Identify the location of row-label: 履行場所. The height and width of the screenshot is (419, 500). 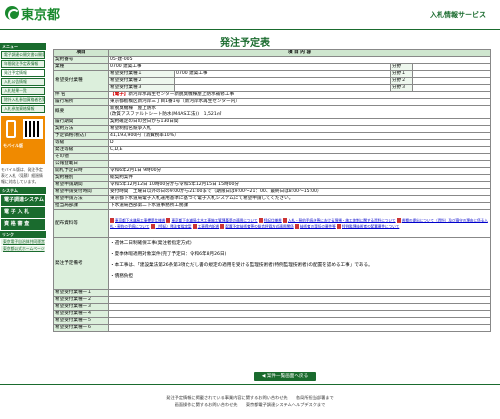
(81, 102).